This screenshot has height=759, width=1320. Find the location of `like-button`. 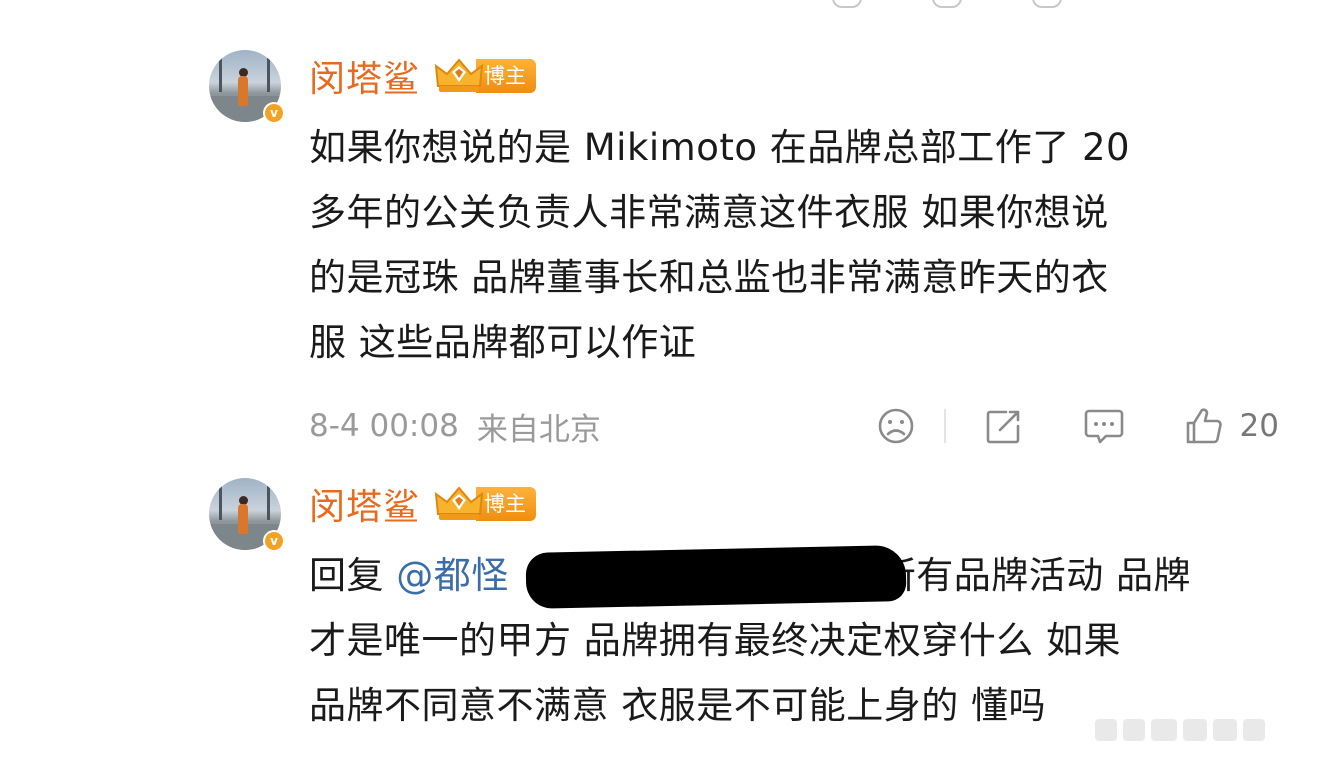

like-button is located at coordinates (1204, 426).